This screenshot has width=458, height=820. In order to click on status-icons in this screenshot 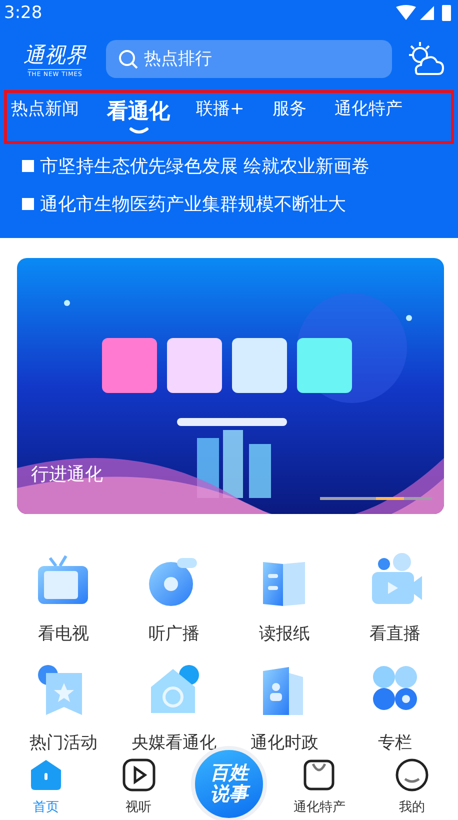, I will do `click(424, 13)`.